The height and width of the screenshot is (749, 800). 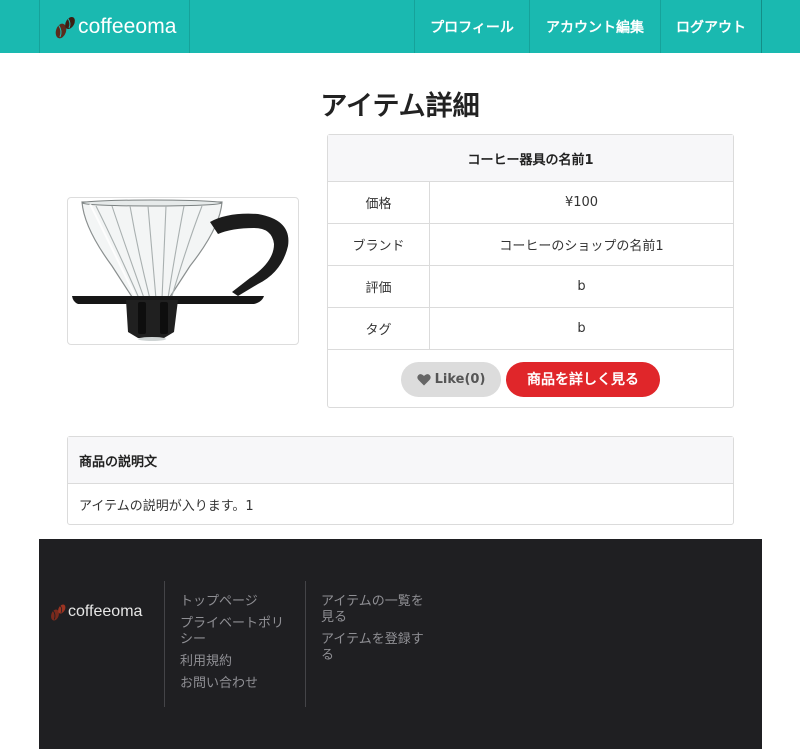 I want to click on product-image, so click(x=183, y=271).